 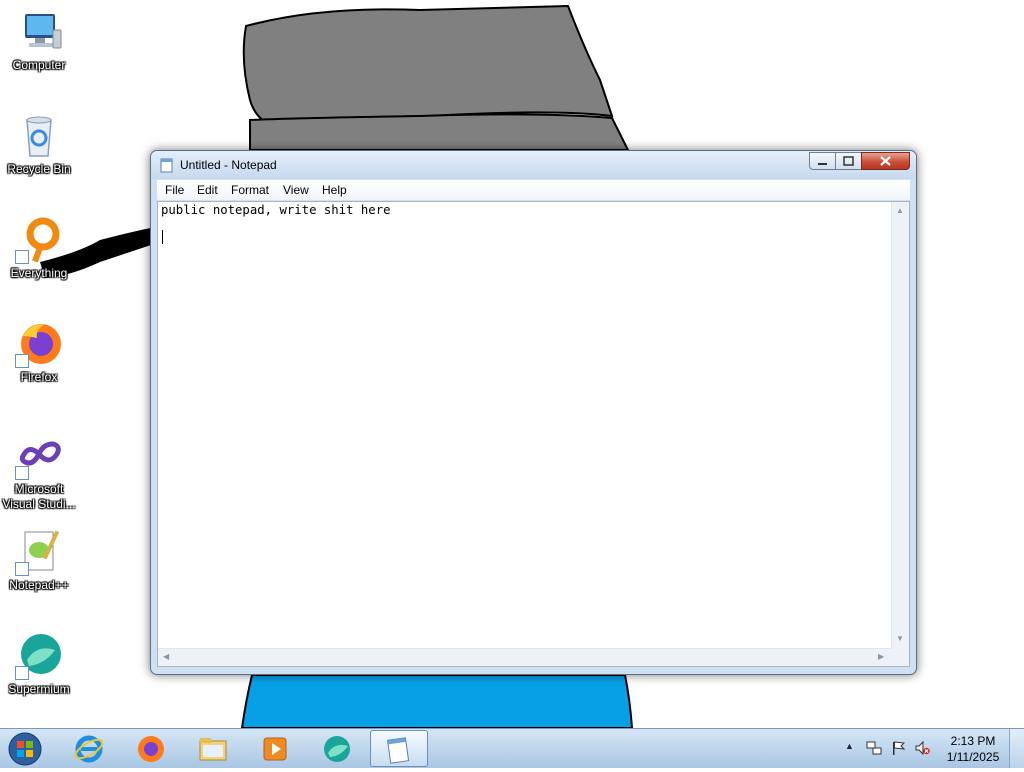 I want to click on window-title-bar: Untitled - Notepad, so click(x=533, y=165).